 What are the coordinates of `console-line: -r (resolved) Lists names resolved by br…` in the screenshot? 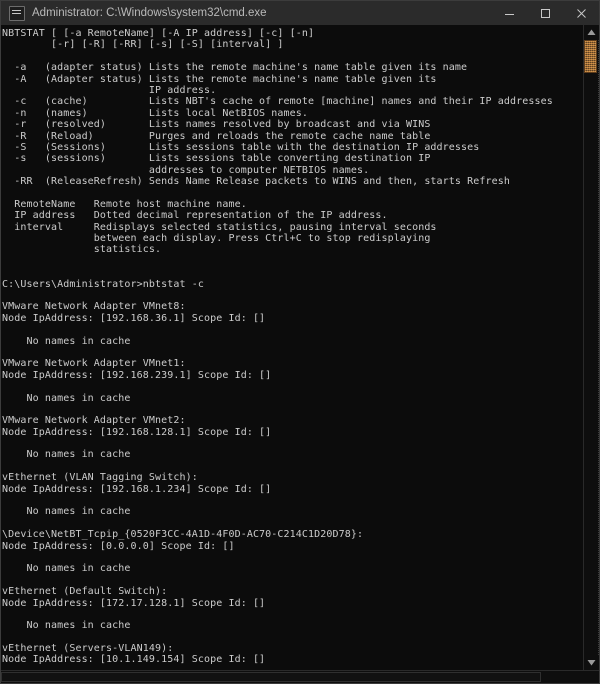 It's located at (216, 125).